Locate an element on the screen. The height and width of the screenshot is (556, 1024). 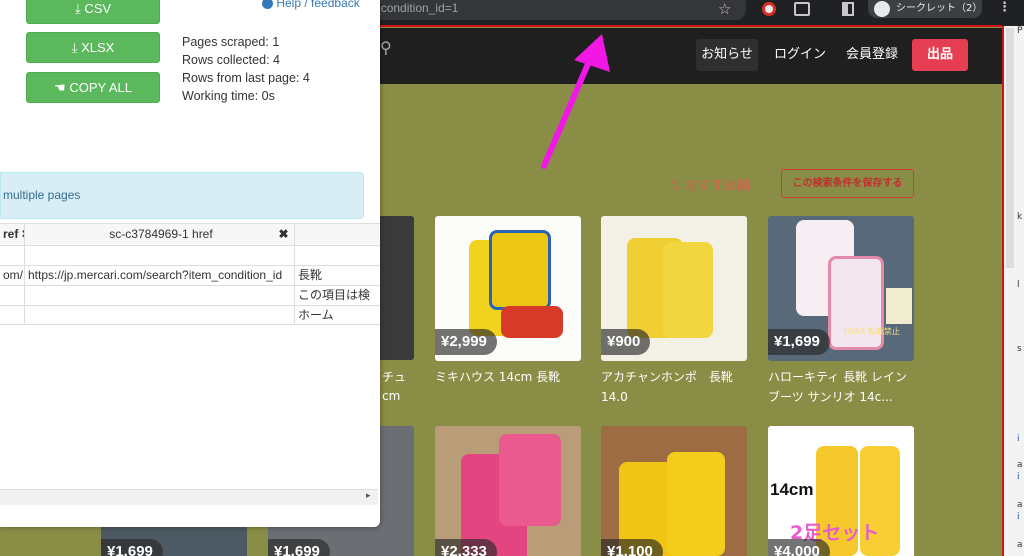
price-badge: ¥4,000 is located at coordinates (799, 547).